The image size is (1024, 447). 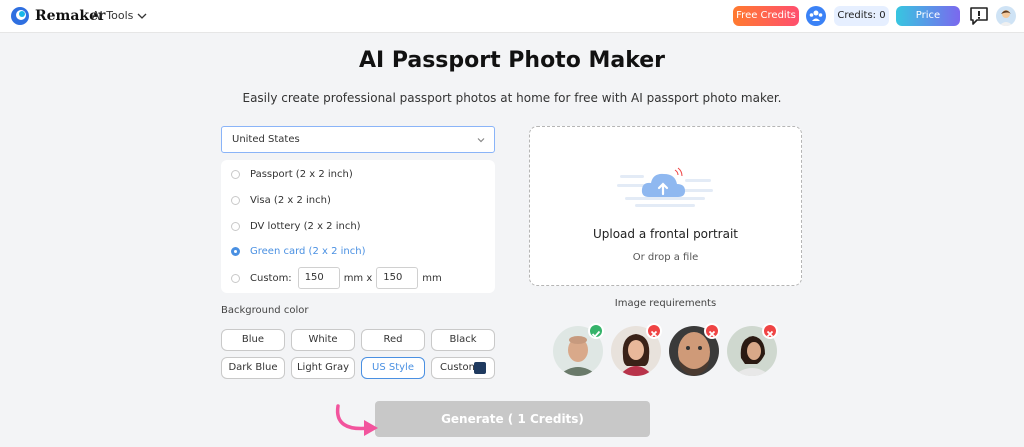 I want to click on bg-option-white: White, so click(x=323, y=340).